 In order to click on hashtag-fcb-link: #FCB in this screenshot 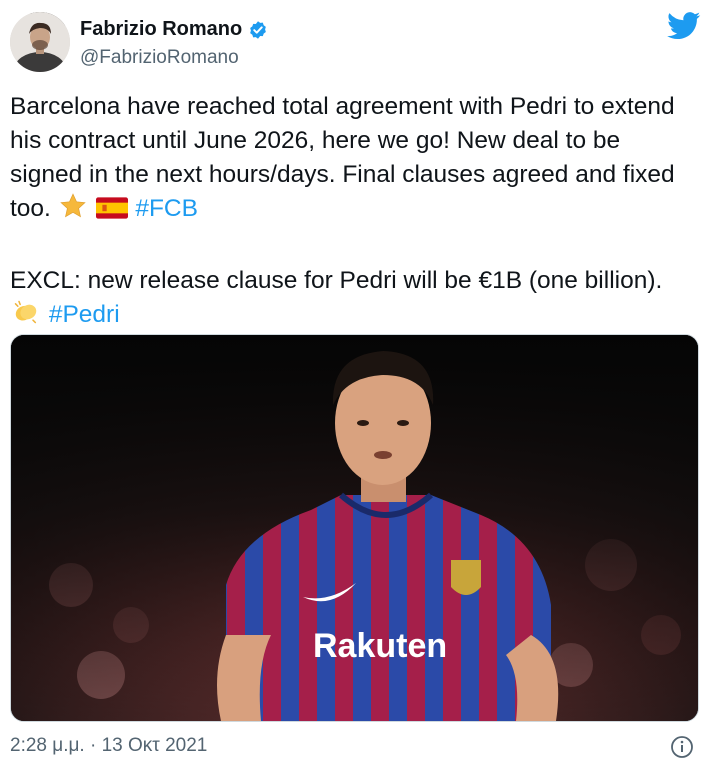, I will do `click(166, 208)`.